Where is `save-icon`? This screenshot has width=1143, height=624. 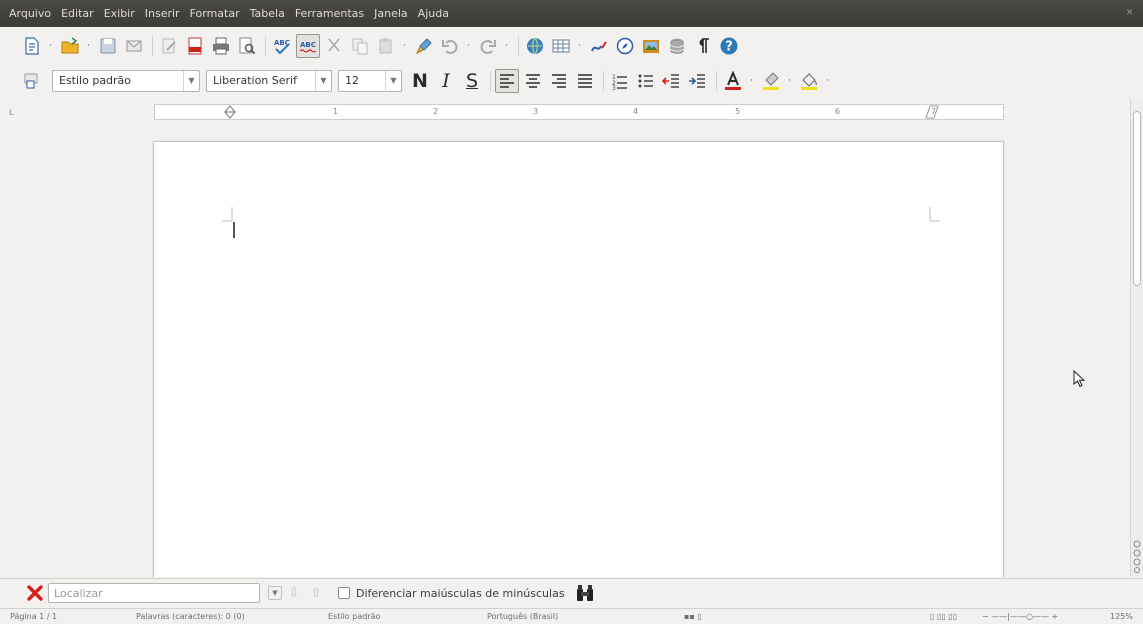 save-icon is located at coordinates (108, 46).